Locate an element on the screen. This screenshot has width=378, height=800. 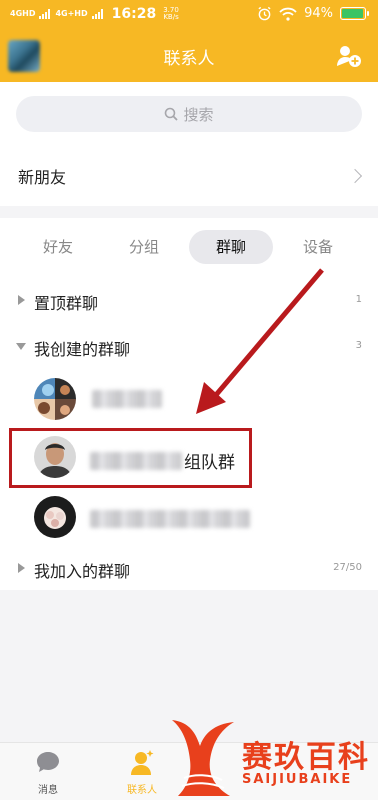
nav-label: 消息 is located at coordinates (48, 790).